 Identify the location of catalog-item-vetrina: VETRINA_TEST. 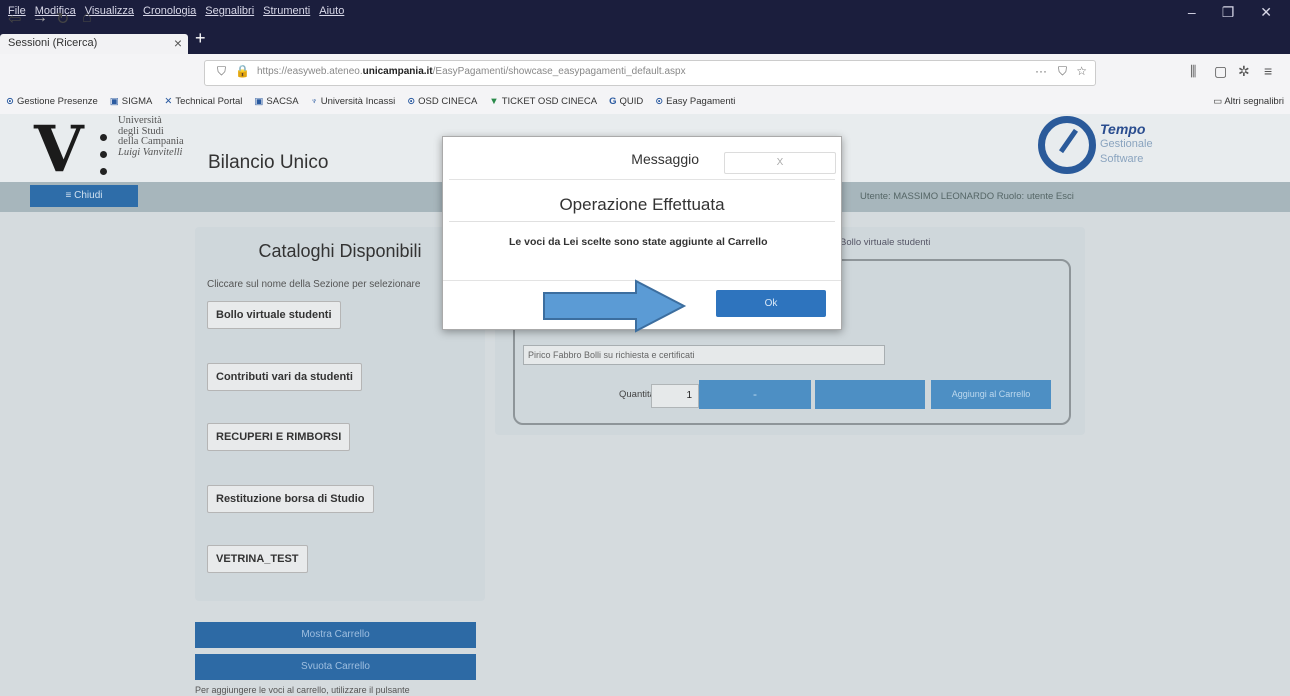
(257, 559).